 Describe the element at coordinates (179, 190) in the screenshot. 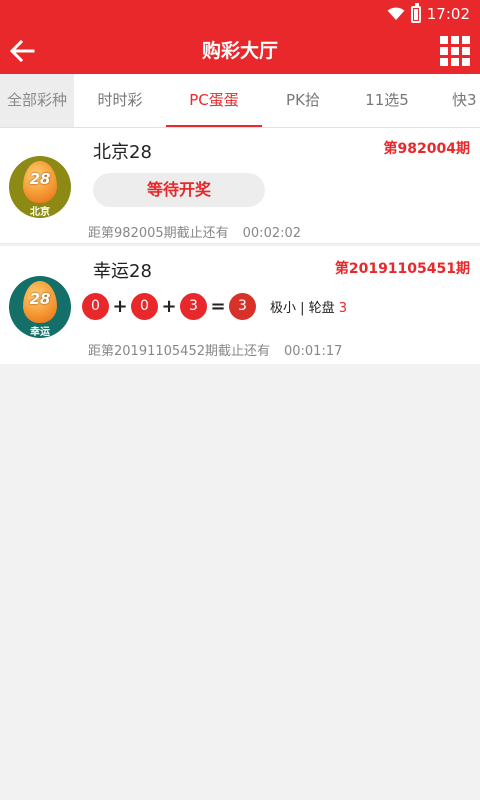

I see `awaiting-draw-button: 等待开奖` at that location.